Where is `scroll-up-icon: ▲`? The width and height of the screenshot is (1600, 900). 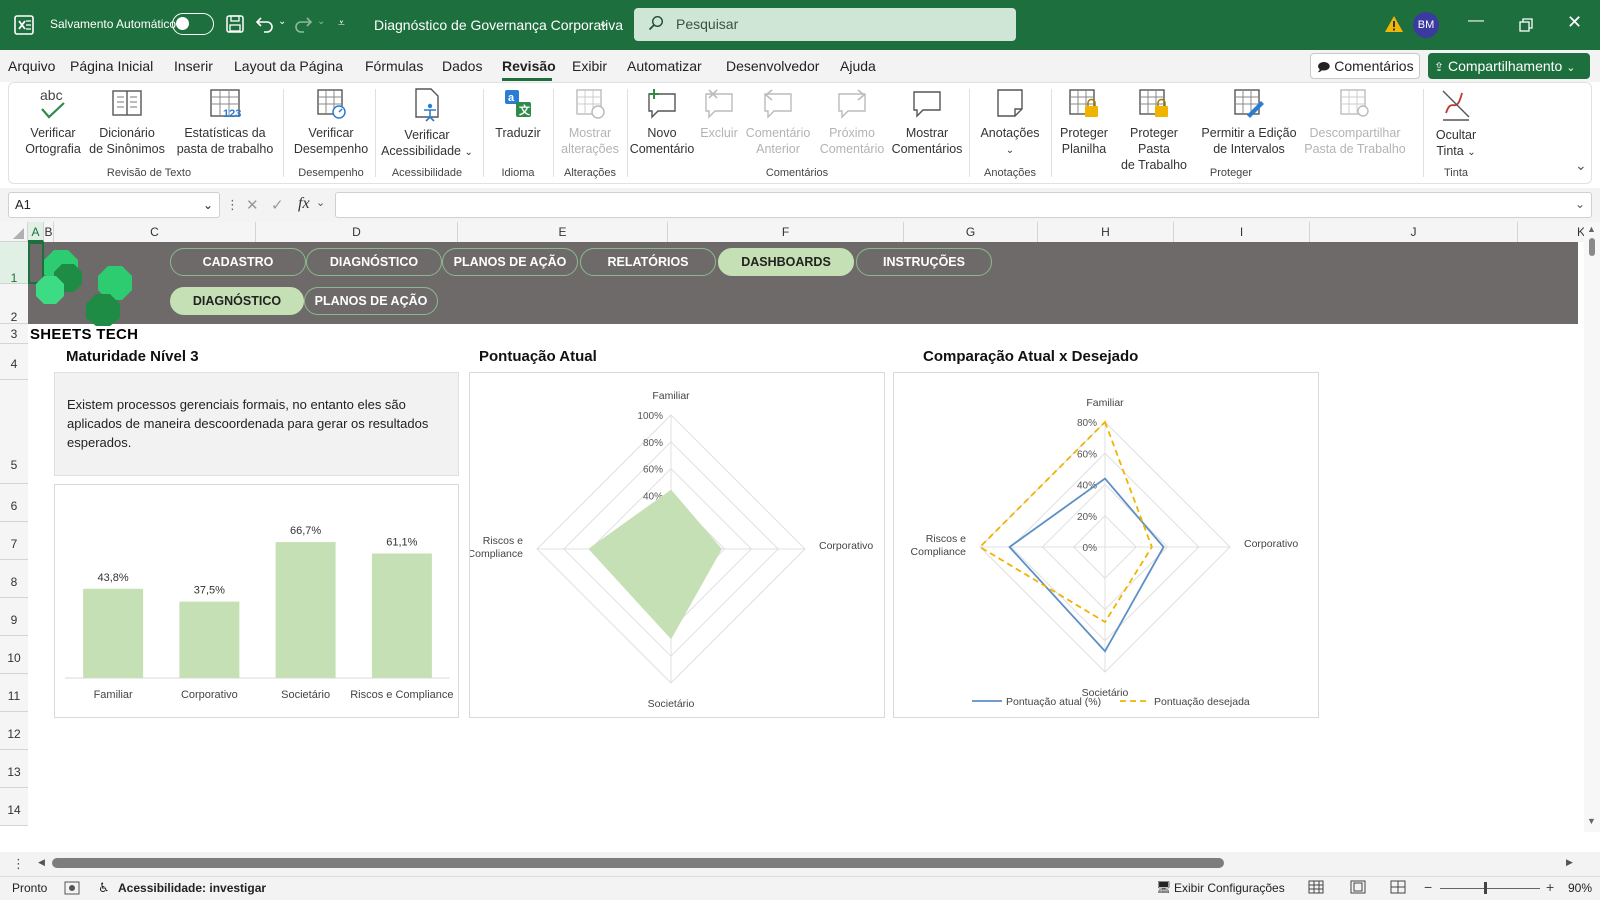
scroll-up-icon: ▲ is located at coordinates (1591, 229).